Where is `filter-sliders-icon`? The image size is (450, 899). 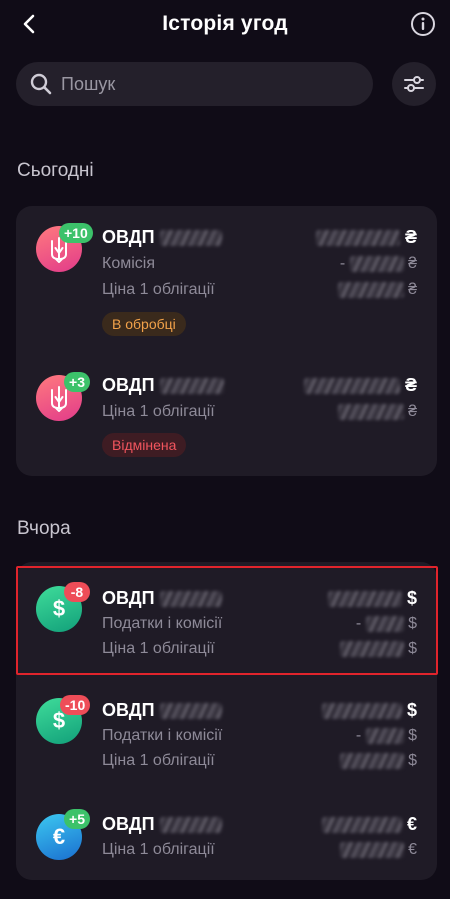
filter-sliders-icon is located at coordinates (414, 84).